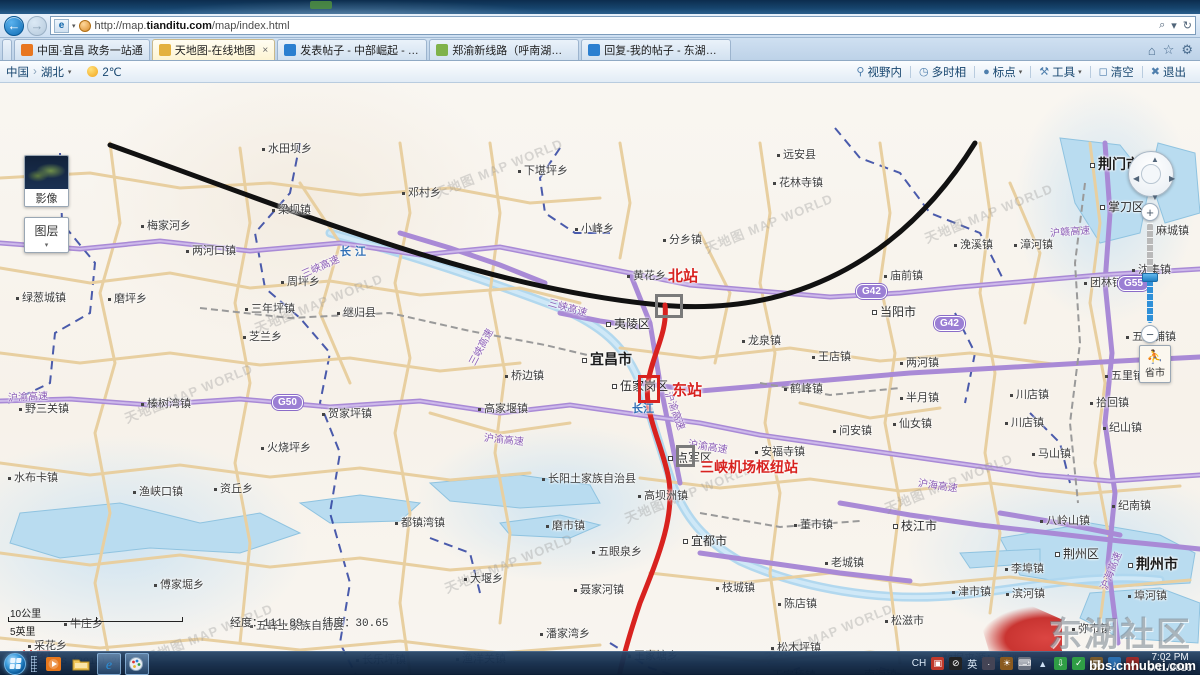 This screenshot has height=675, width=1200. Describe the element at coordinates (17, 72) in the screenshot. I see `breadcrumb-country: 中国` at that location.